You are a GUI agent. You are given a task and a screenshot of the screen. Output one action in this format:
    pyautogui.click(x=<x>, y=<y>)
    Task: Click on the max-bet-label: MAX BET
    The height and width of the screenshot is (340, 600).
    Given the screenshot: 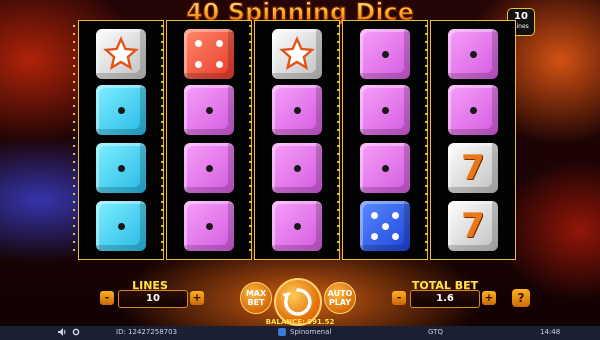 What is the action you would take?
    pyautogui.click(x=256, y=298)
    